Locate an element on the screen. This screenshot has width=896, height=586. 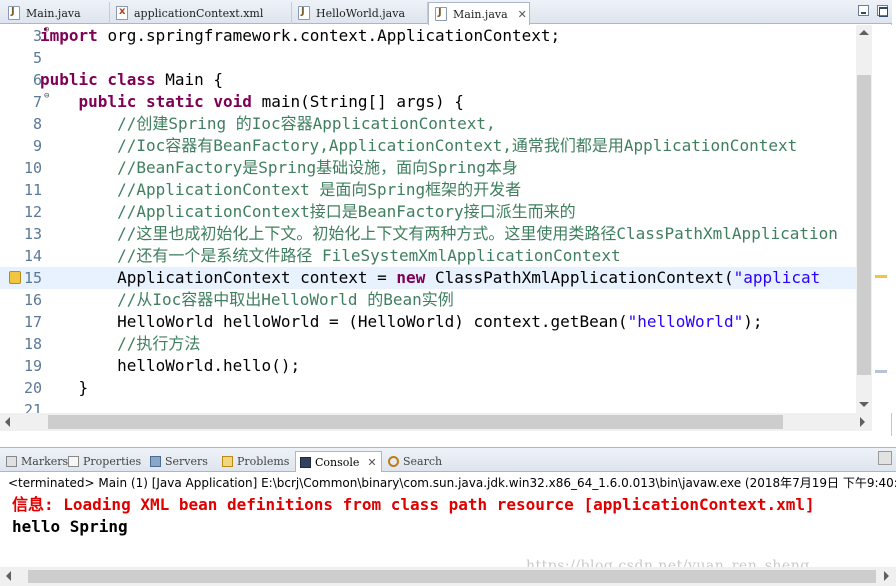
line-number: 16 is located at coordinates (32, 300).